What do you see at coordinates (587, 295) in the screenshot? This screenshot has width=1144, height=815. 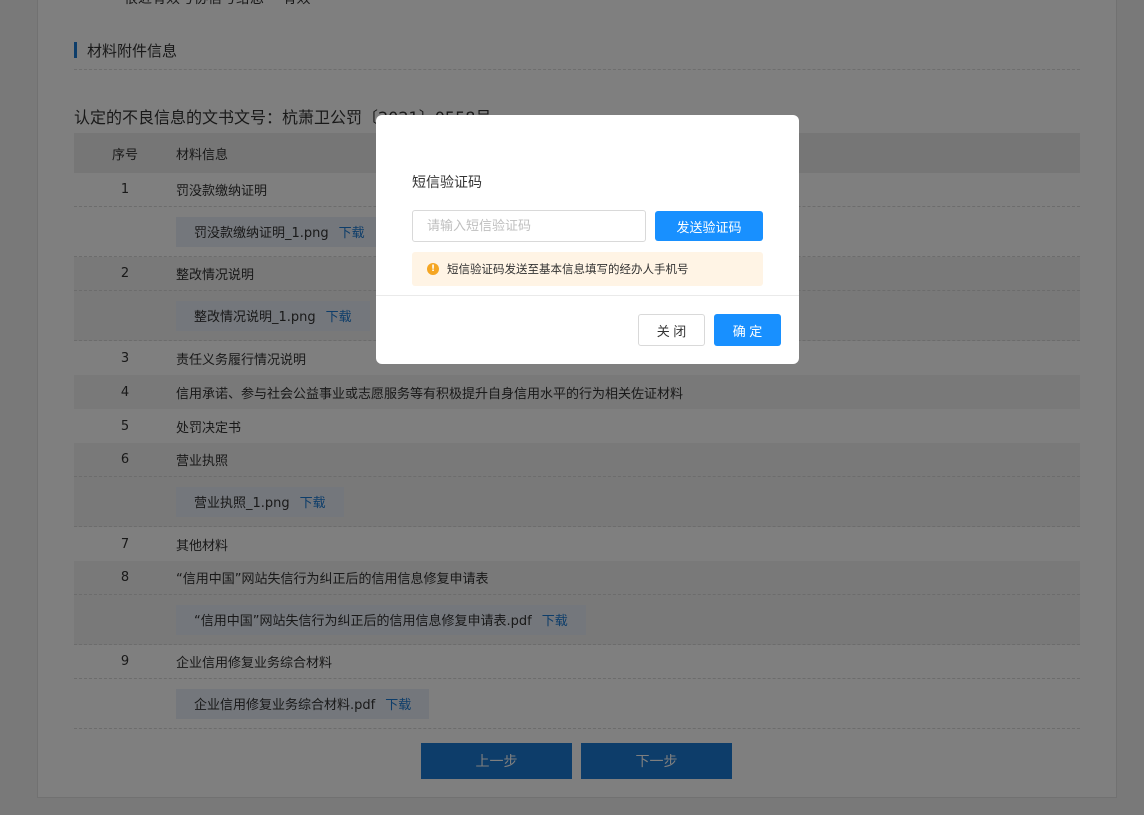 I see `dialog-divider` at bounding box center [587, 295].